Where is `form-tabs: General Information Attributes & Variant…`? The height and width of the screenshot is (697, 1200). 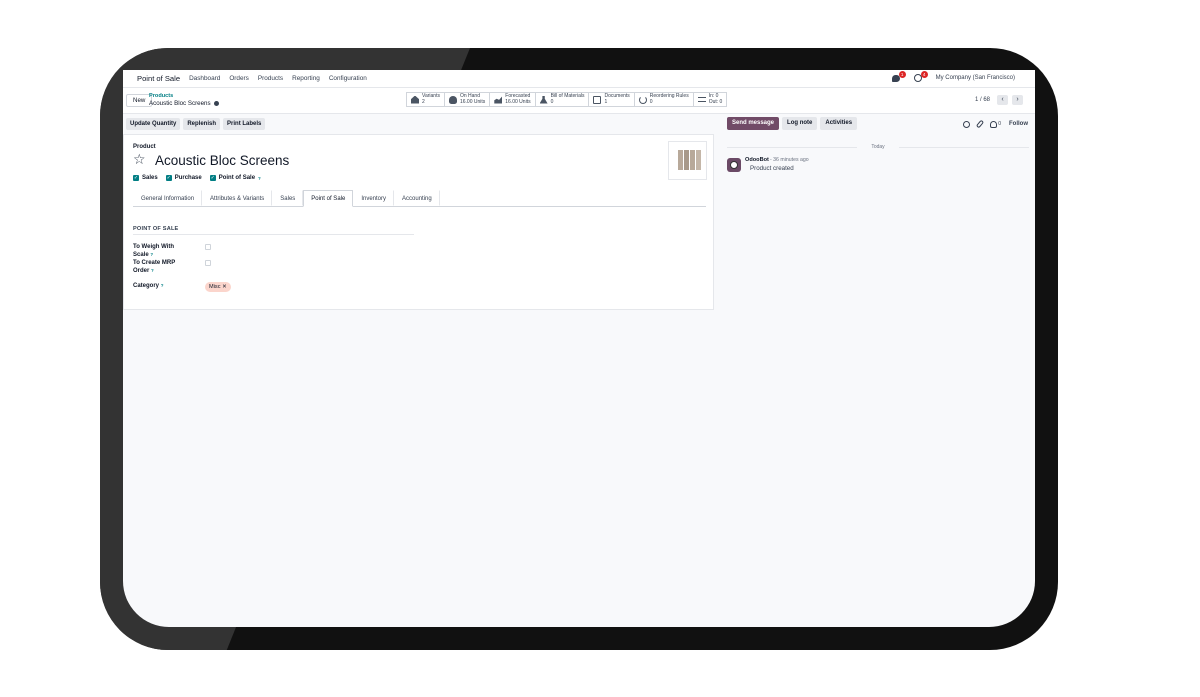
form-tabs: General Information Attributes & Variant… is located at coordinates (419, 198).